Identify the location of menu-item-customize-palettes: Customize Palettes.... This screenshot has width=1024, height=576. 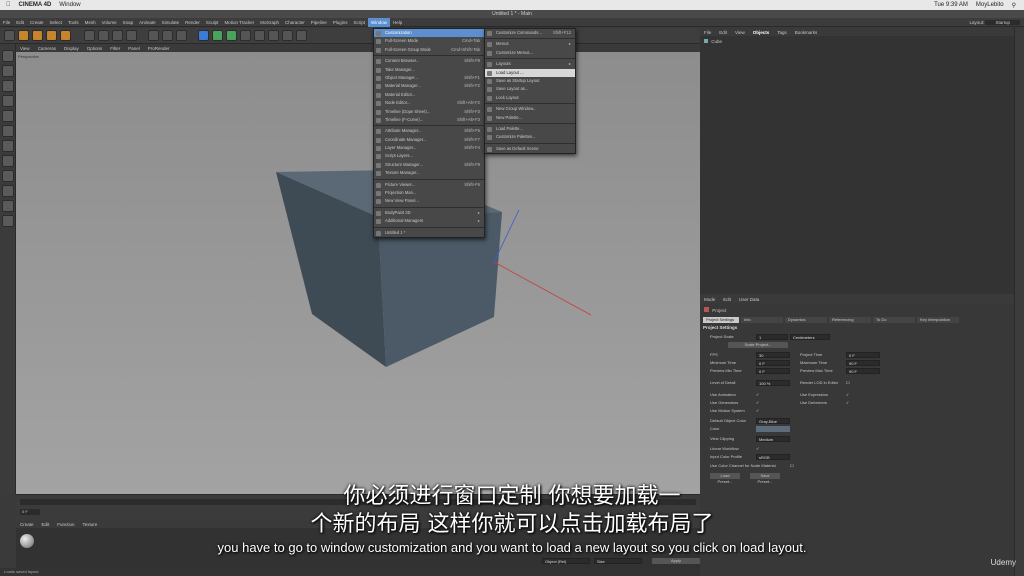
(530, 137).